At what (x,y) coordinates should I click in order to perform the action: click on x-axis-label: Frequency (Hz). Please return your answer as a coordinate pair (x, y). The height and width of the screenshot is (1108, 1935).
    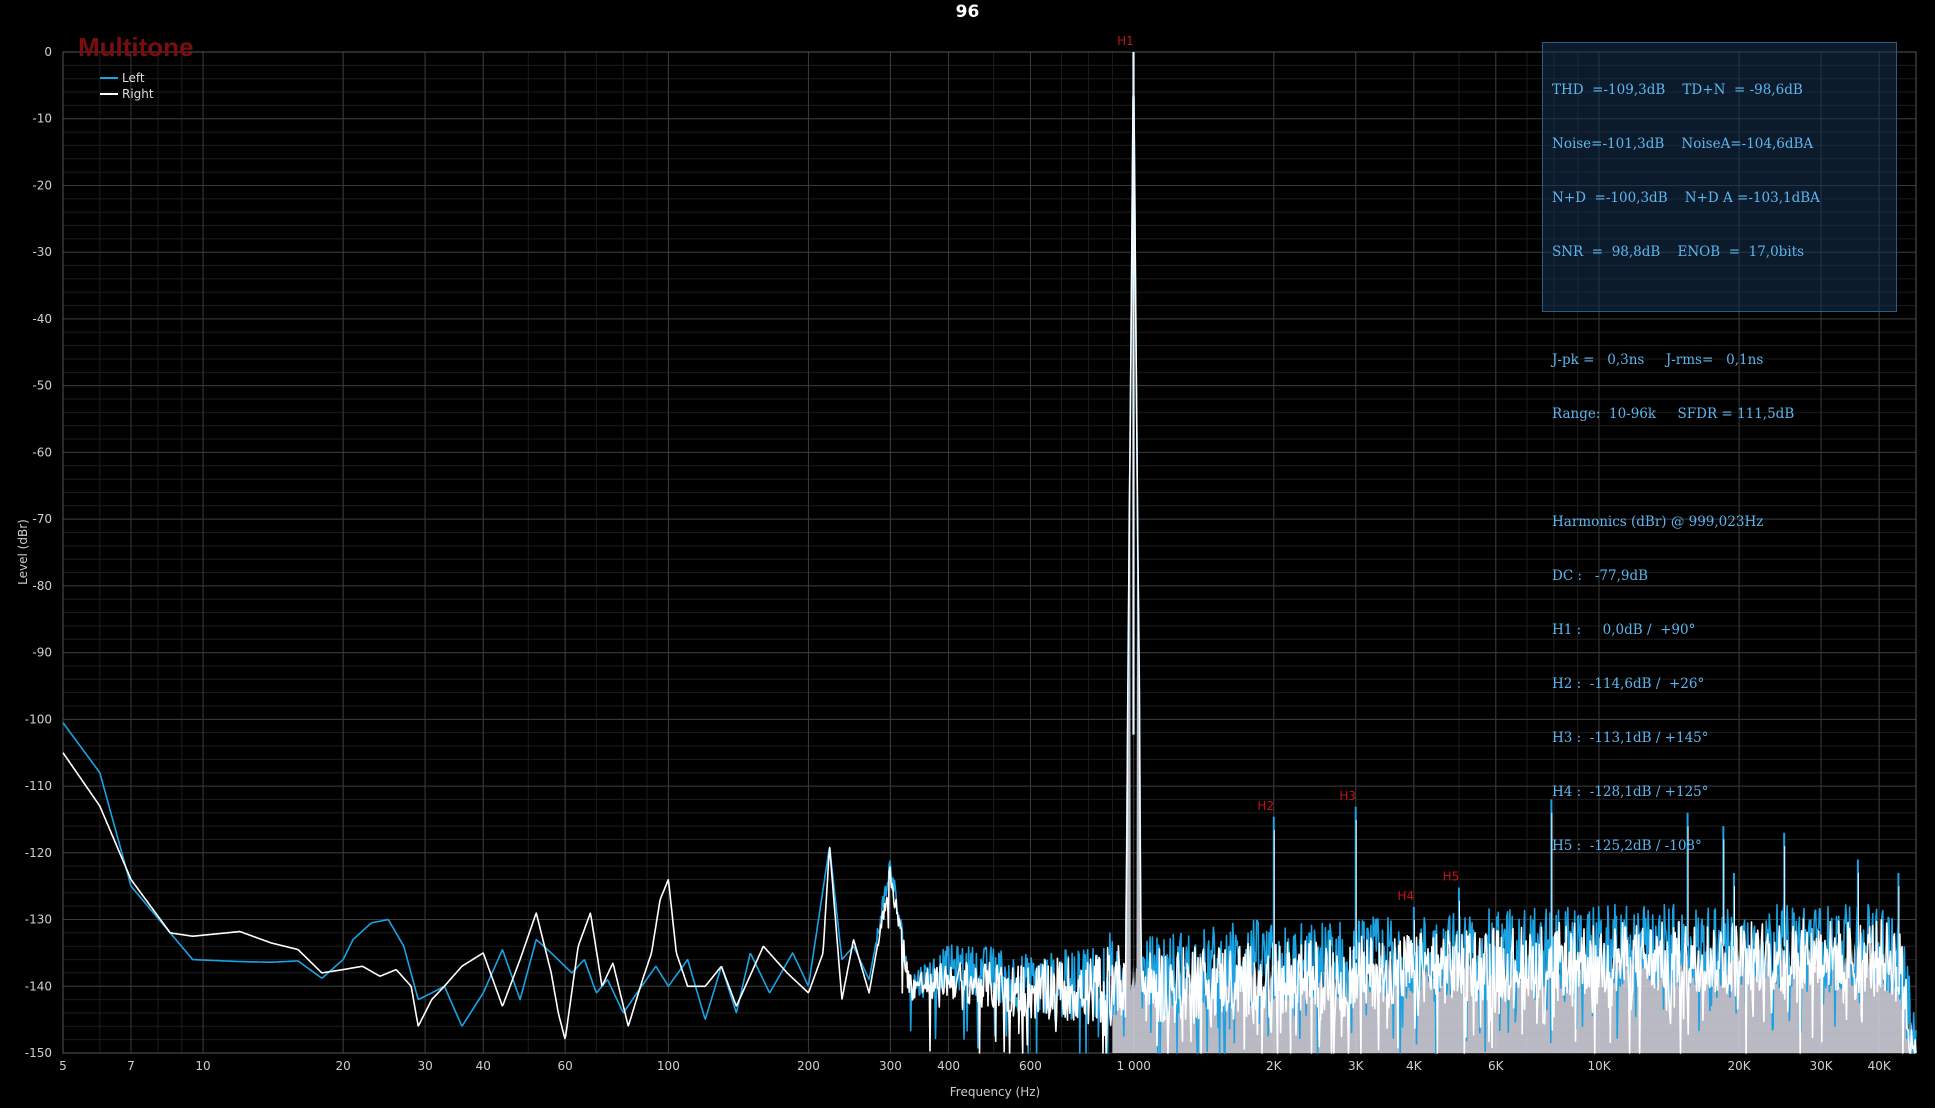
    Looking at the image, I should click on (995, 1092).